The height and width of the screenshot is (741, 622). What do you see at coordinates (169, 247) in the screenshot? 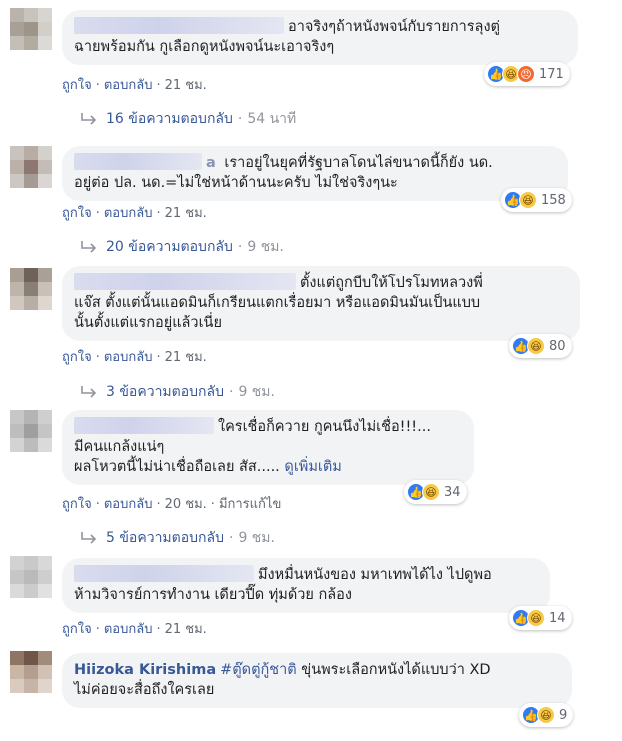
I see `replies-count: 20 ข้อความตอบกลับ` at bounding box center [169, 247].